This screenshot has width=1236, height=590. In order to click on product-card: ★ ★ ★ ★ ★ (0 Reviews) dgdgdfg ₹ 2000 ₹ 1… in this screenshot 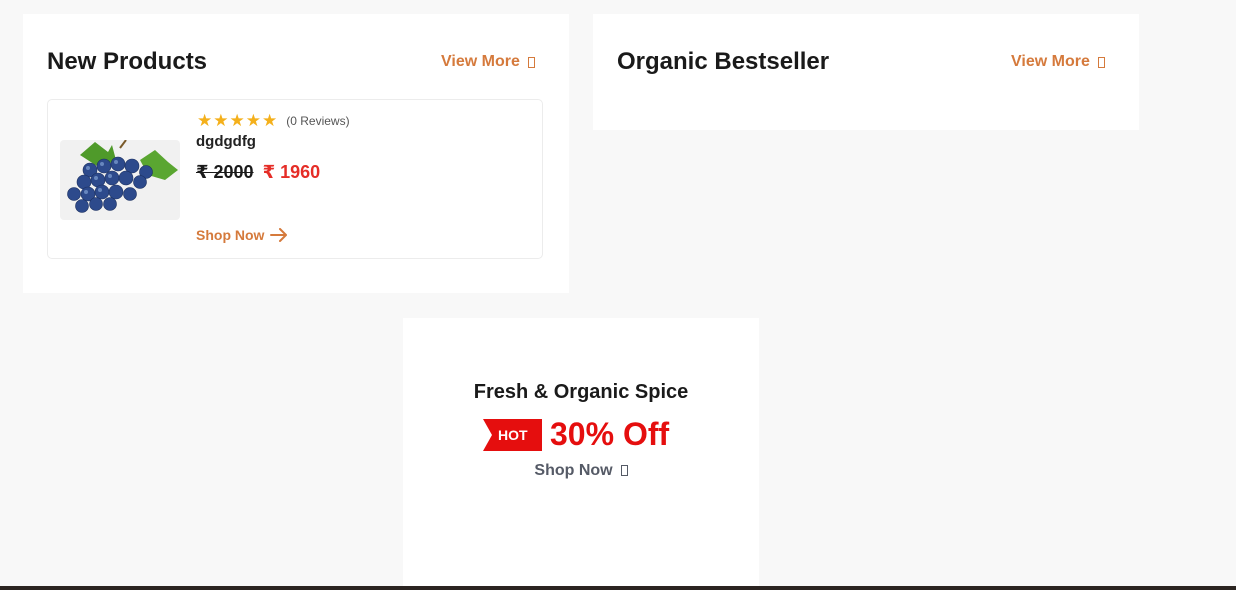, I will do `click(295, 179)`.